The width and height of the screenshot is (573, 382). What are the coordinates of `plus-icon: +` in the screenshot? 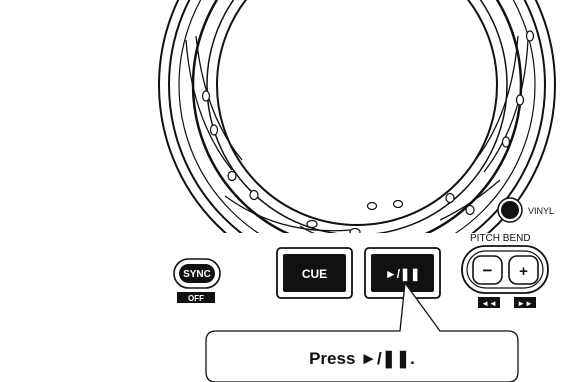 It's located at (523, 271).